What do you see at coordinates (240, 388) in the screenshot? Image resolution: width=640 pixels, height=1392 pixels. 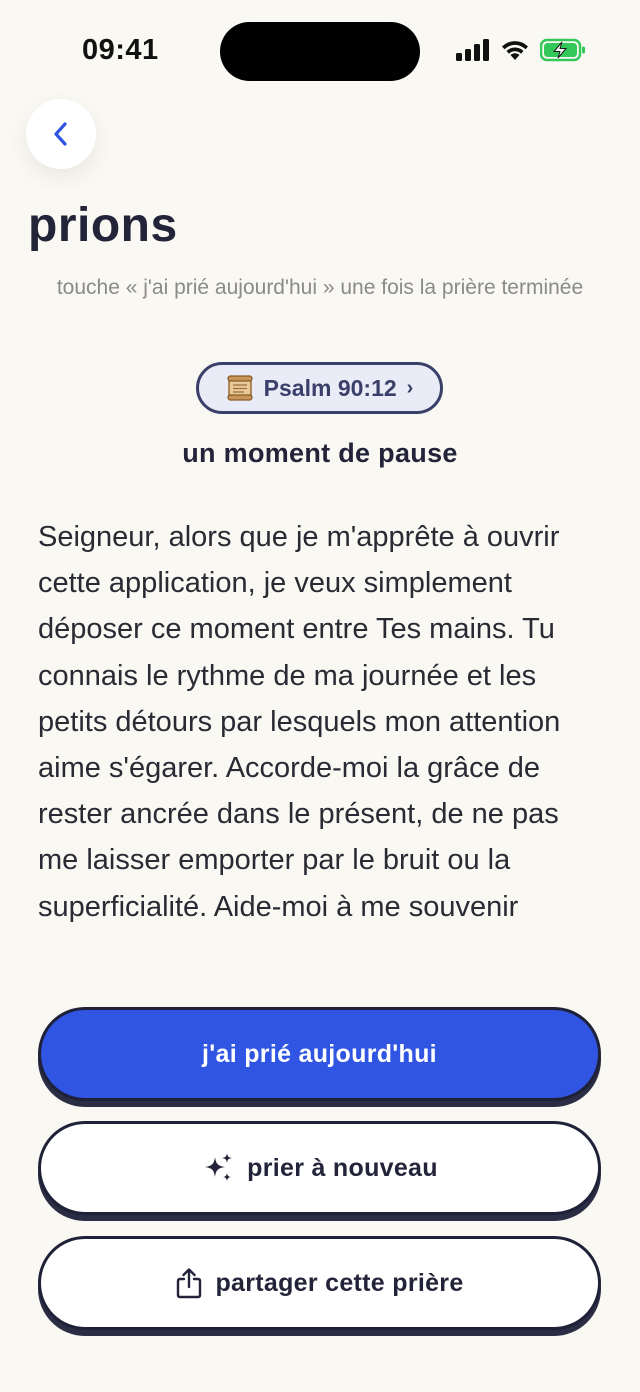 I see `scroll-icon` at bounding box center [240, 388].